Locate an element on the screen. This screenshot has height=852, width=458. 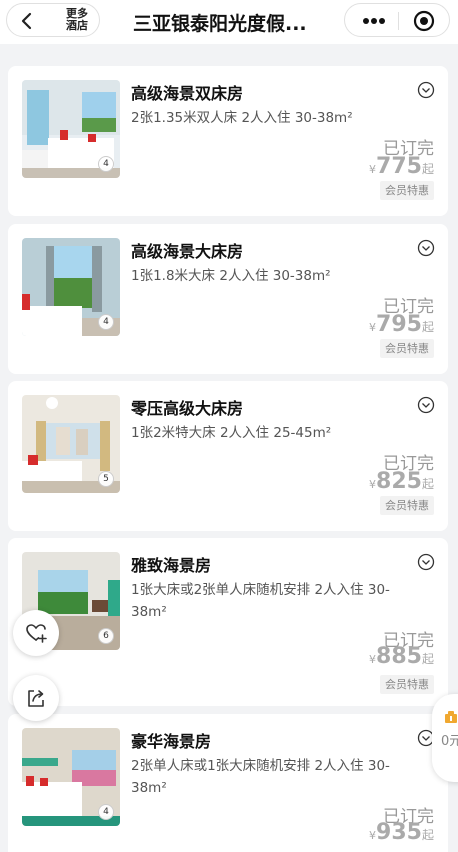
price-amount: 825 is located at coordinates (399, 481).